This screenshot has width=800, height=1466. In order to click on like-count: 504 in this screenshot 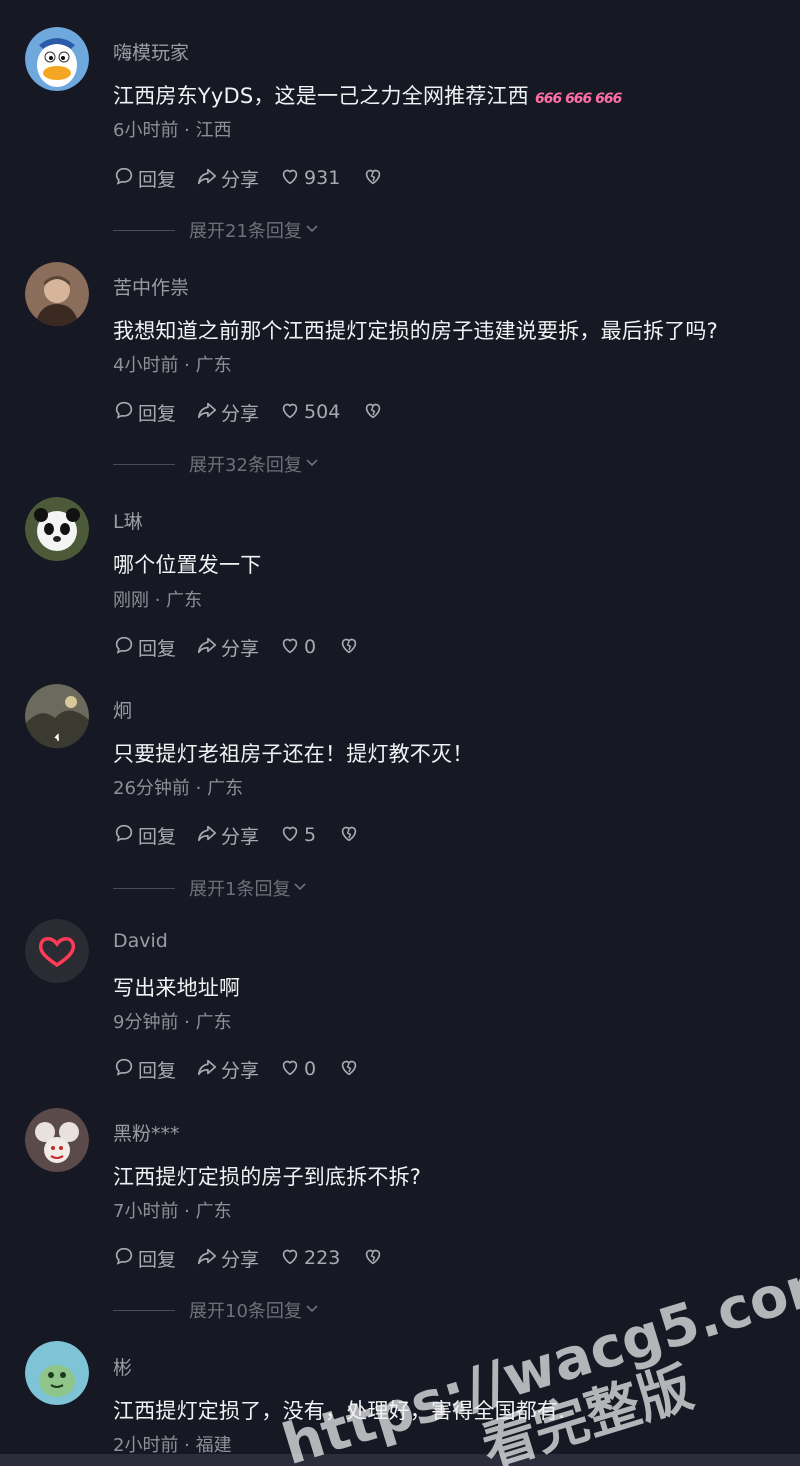, I will do `click(322, 412)`.